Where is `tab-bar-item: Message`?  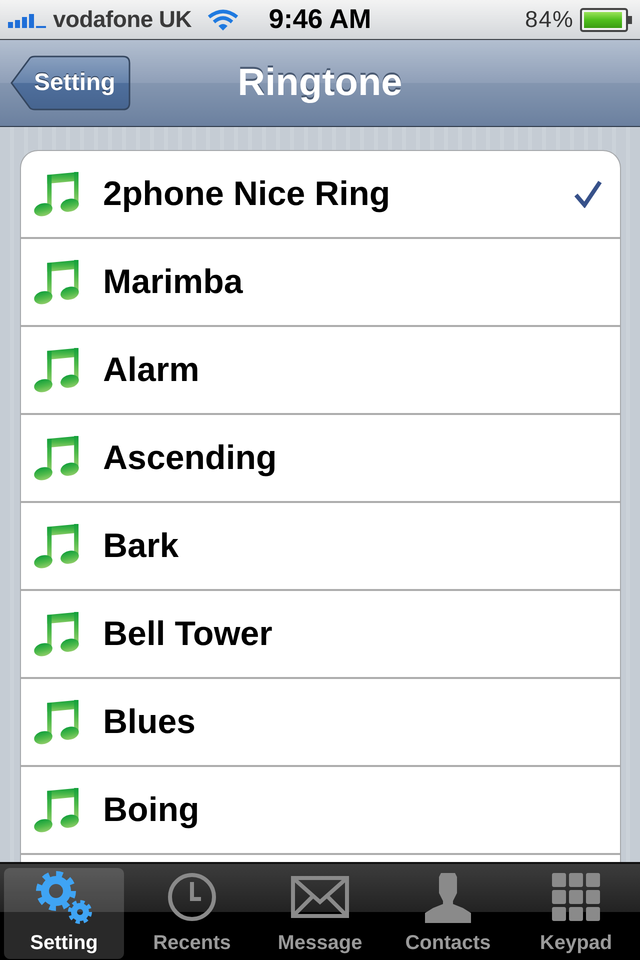
tab-bar-item: Message is located at coordinates (320, 913).